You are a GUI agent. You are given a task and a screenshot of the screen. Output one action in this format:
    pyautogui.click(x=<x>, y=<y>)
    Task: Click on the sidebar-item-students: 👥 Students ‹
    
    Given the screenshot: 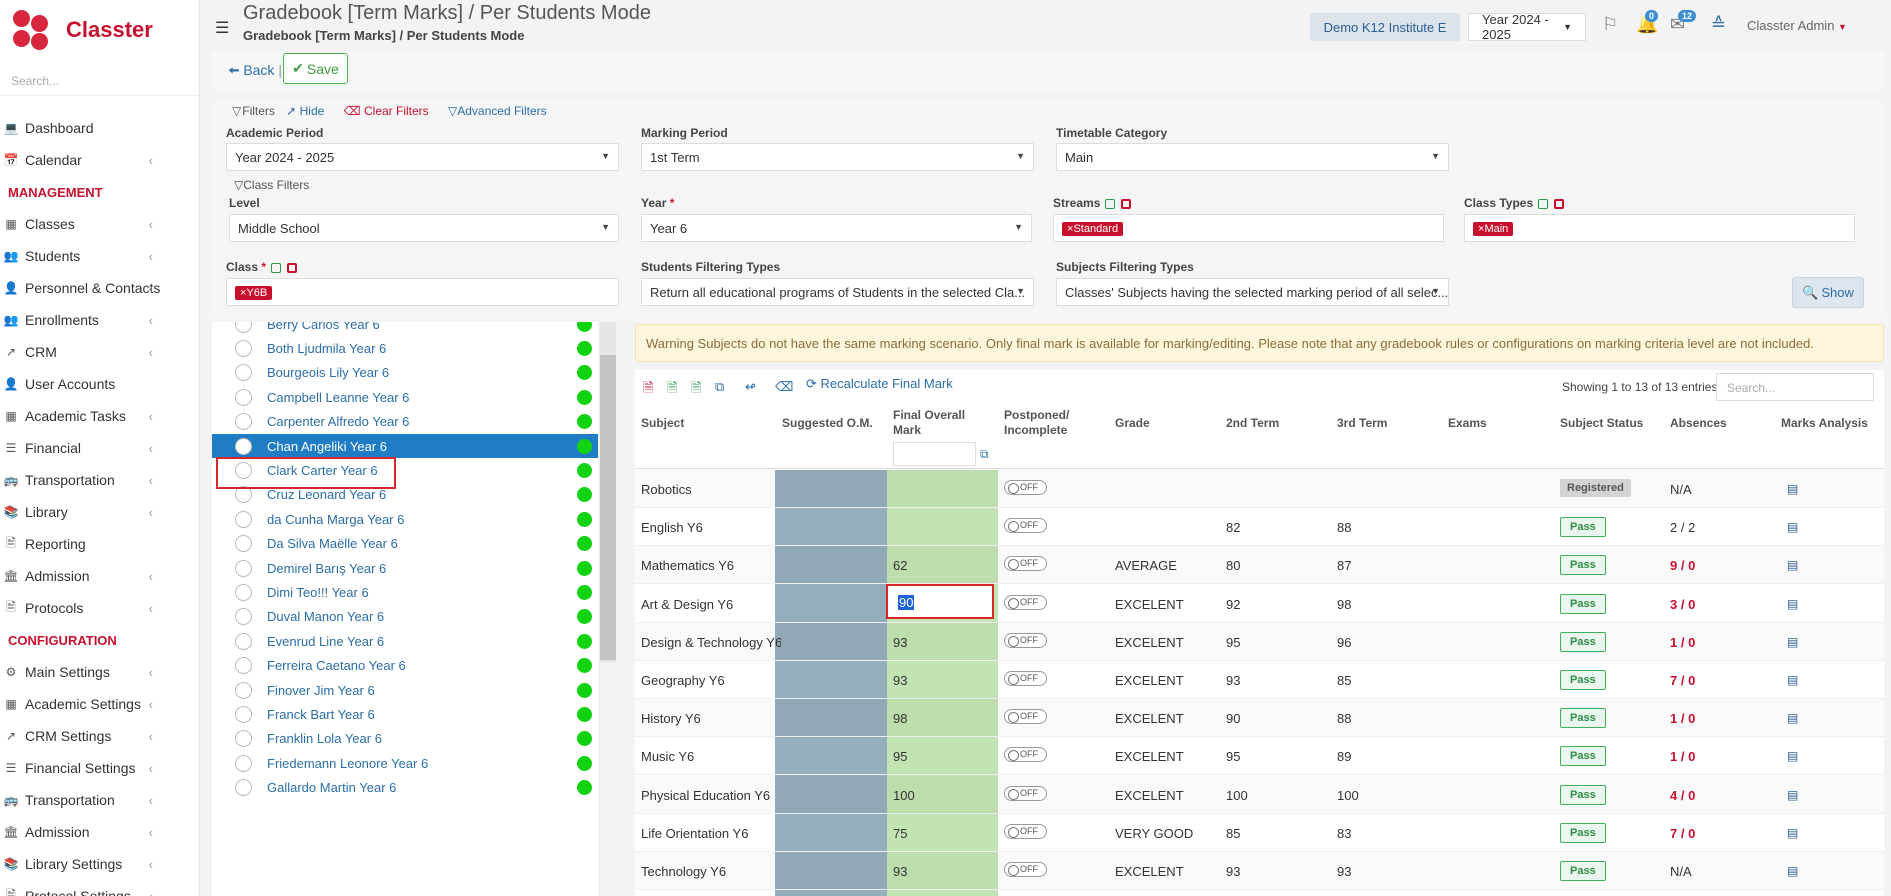 What is the action you would take?
    pyautogui.click(x=99, y=256)
    